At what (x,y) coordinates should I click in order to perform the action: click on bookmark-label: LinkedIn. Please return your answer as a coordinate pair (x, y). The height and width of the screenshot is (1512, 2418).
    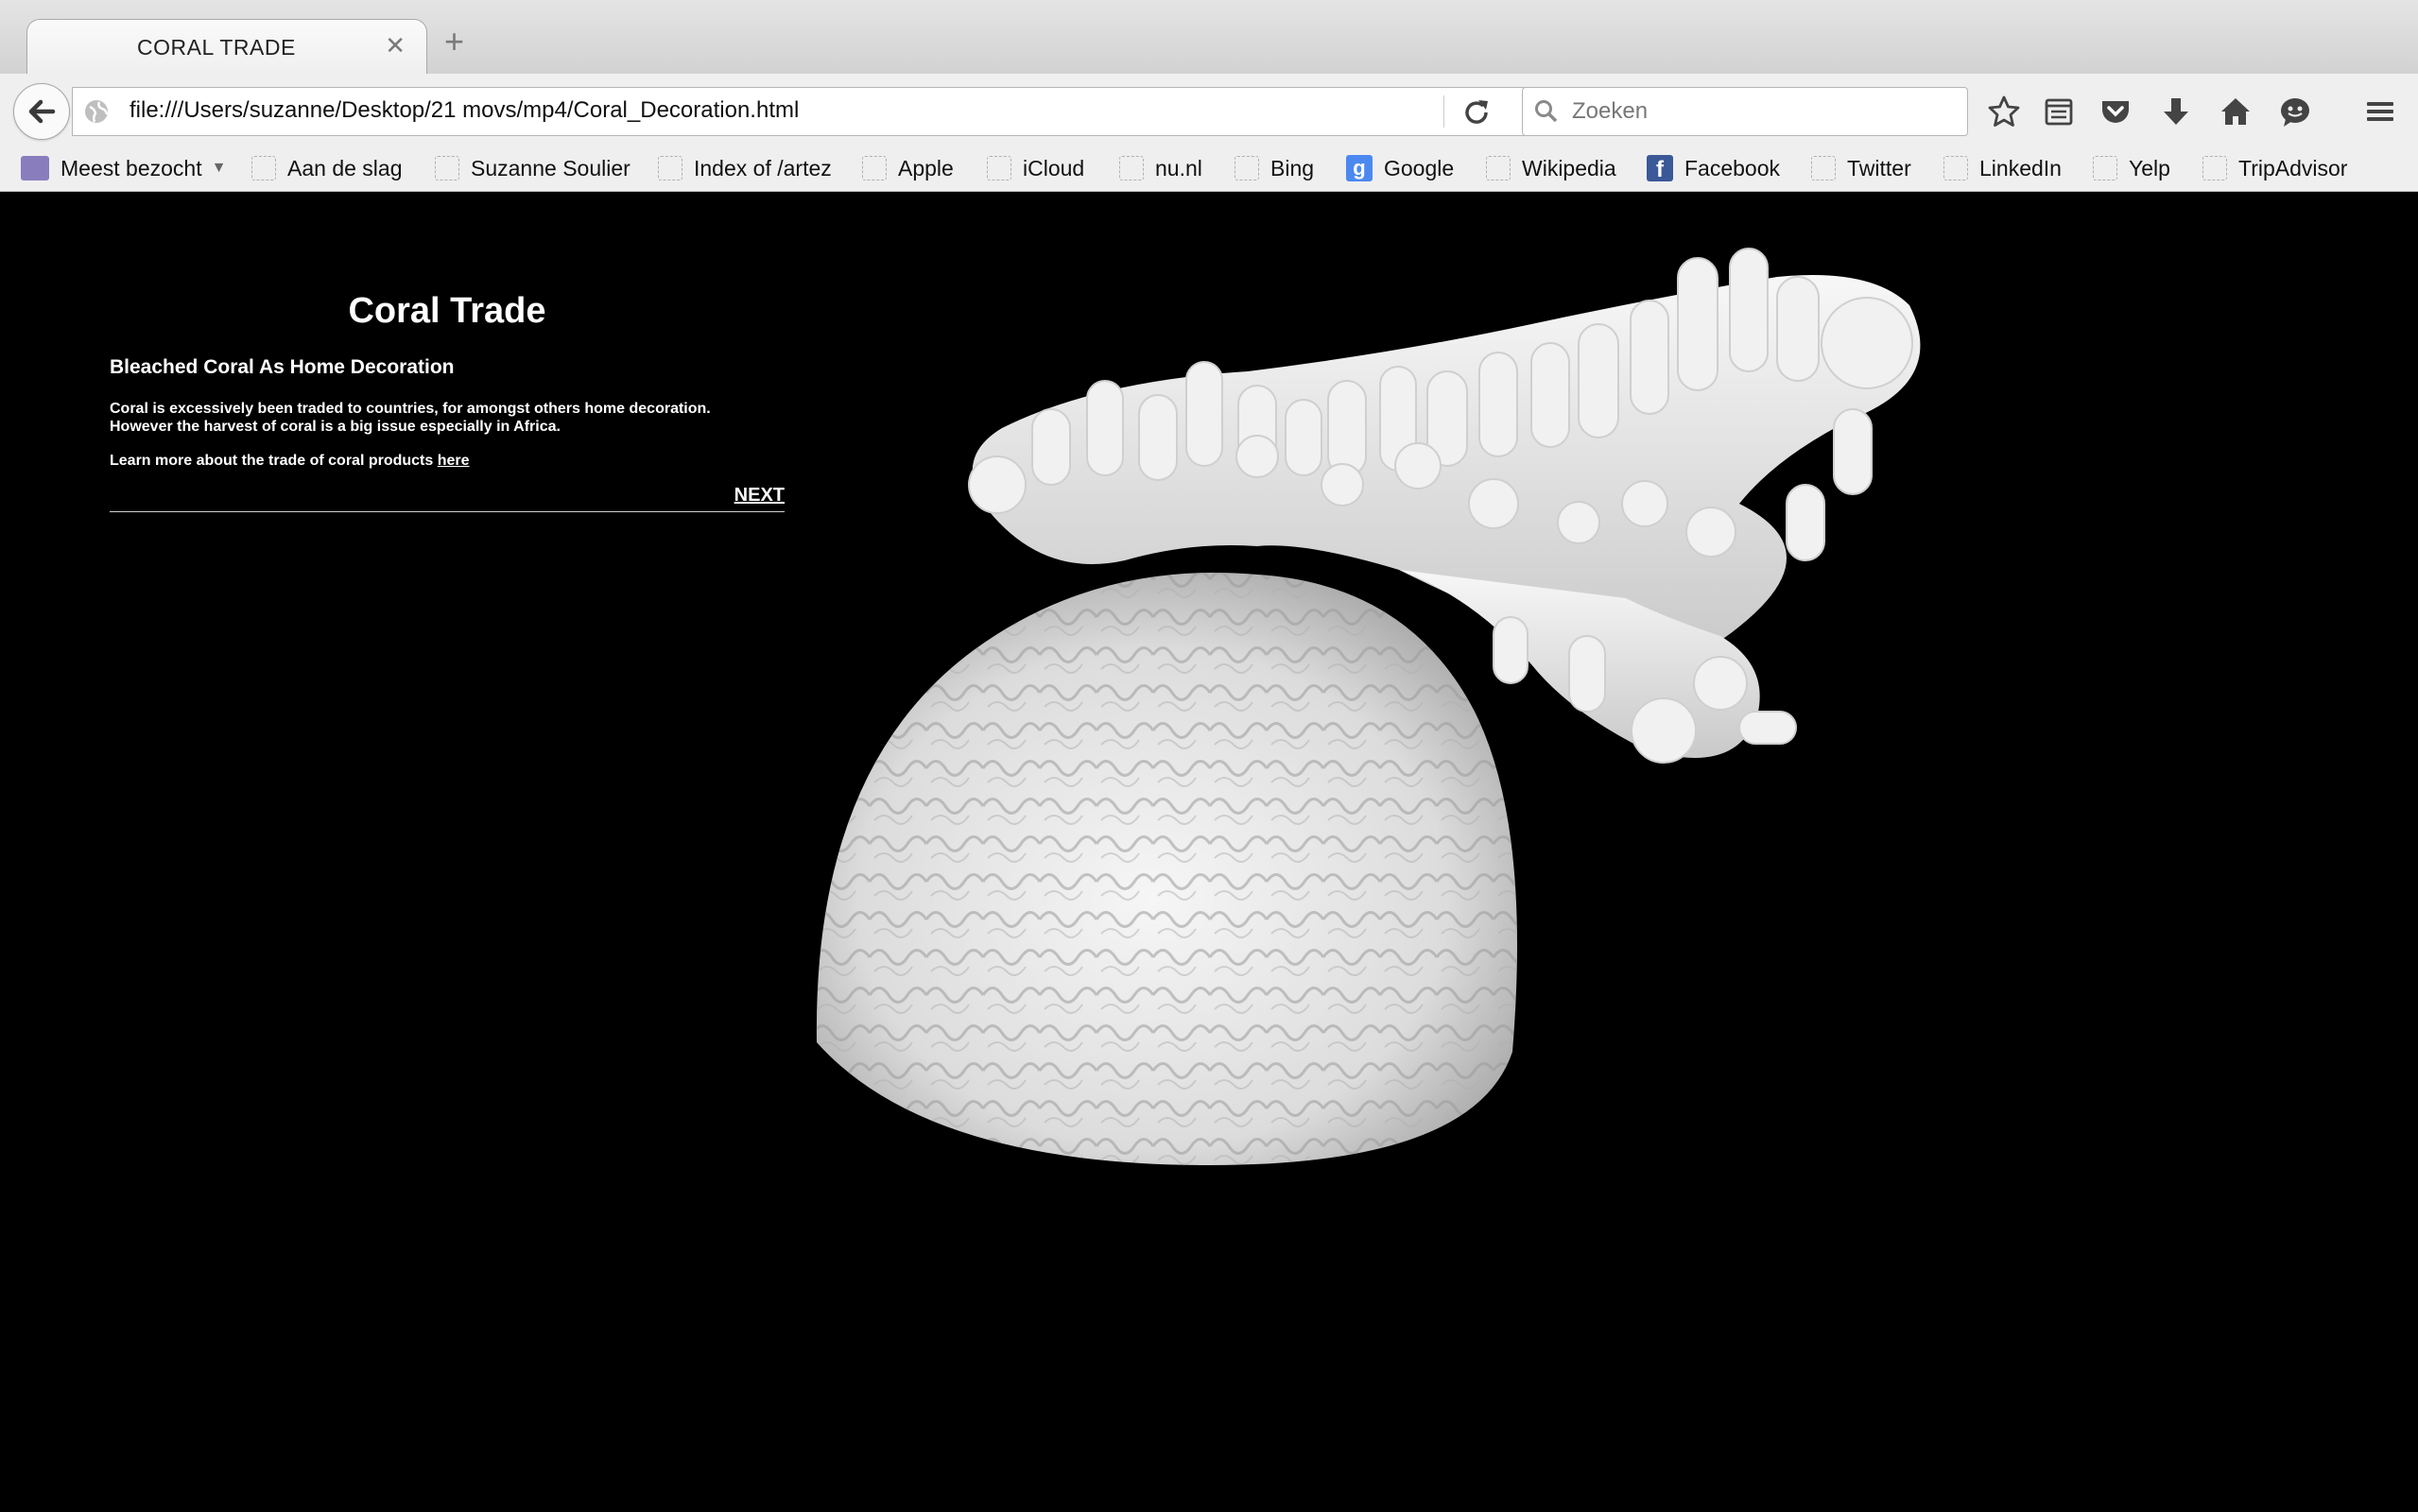
    Looking at the image, I should click on (2021, 167).